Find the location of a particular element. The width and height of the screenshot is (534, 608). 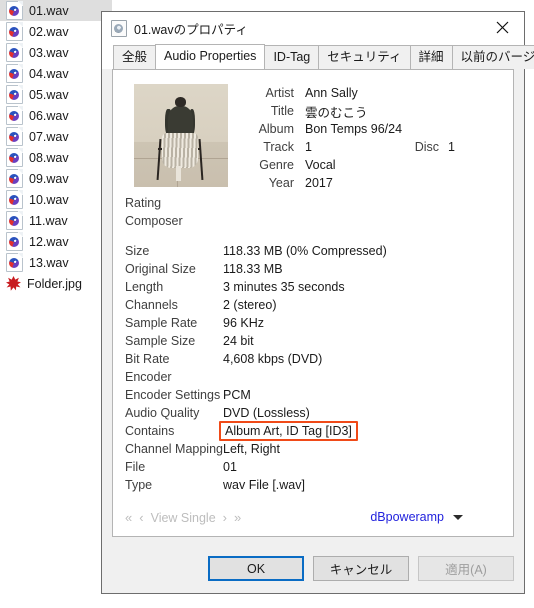

track-label: Track is located at coordinates (278, 147).